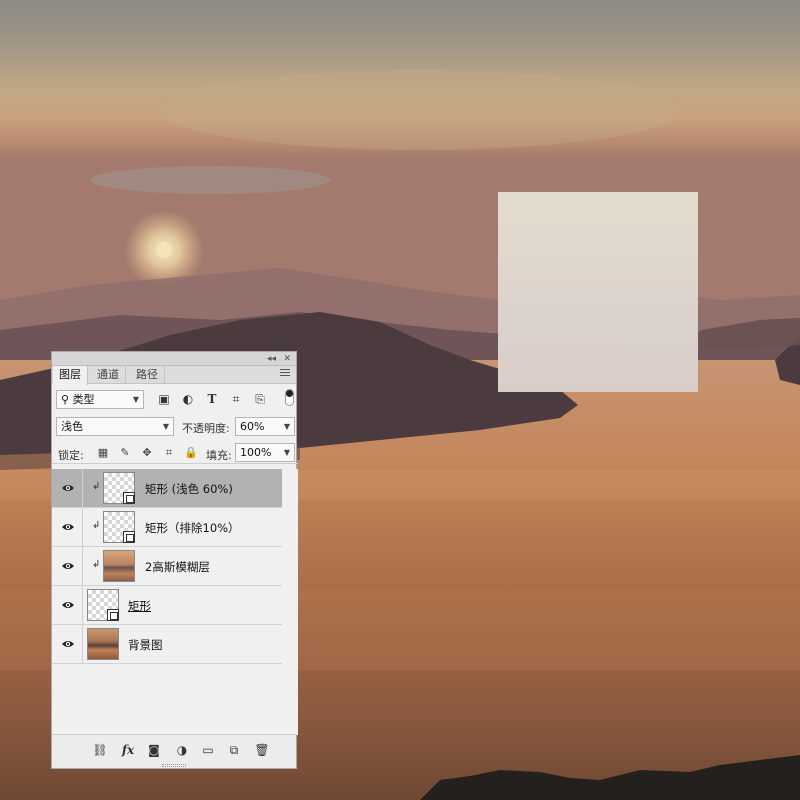 The width and height of the screenshot is (800, 800). Describe the element at coordinates (289, 397) in the screenshot. I see `filter-toggle` at that location.